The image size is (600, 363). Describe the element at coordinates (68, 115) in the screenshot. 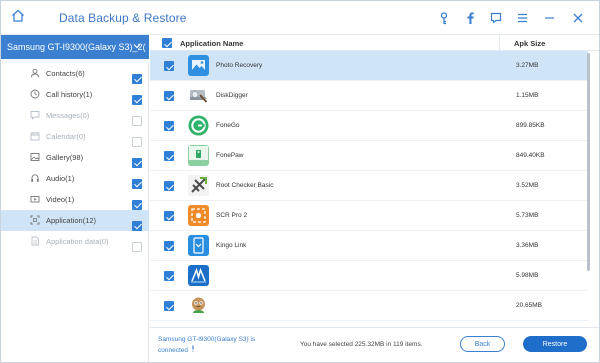

I see `sidebar-item-label: Messages(0)` at that location.